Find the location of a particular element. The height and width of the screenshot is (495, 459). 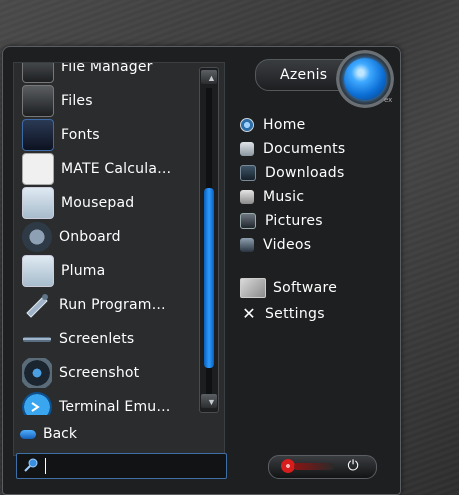

calculator-icon is located at coordinates (38, 169).